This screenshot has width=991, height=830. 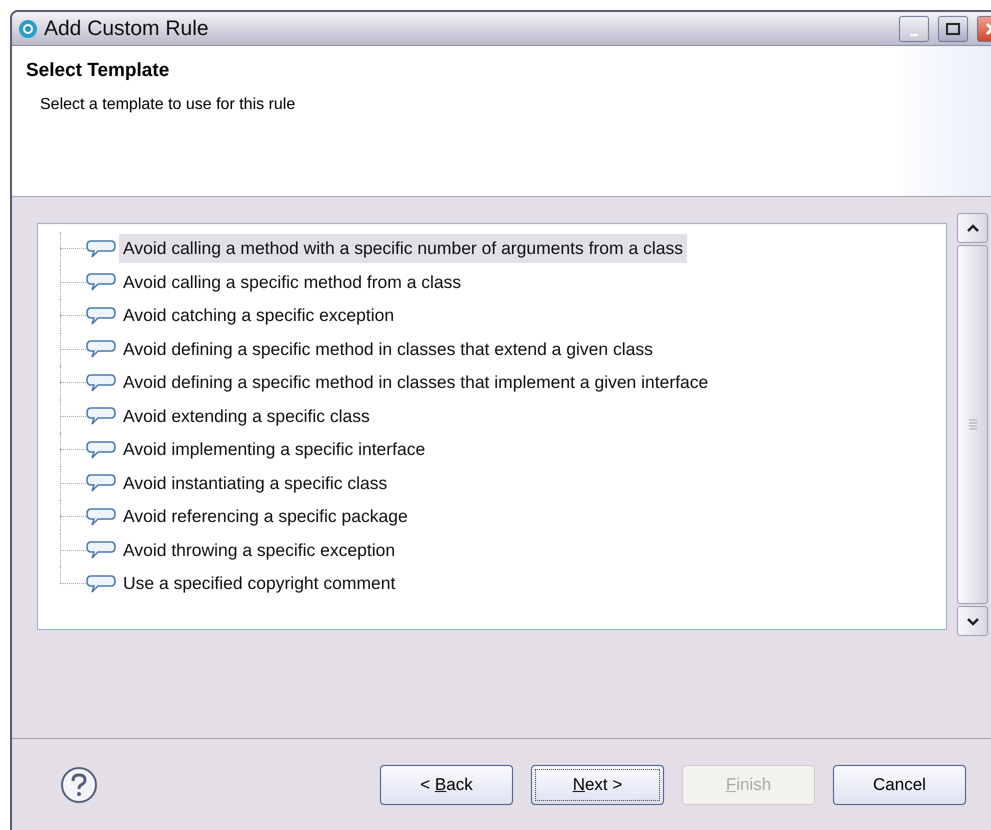 What do you see at coordinates (127, 28) in the screenshot?
I see `window-title: Add Custom Rule` at bounding box center [127, 28].